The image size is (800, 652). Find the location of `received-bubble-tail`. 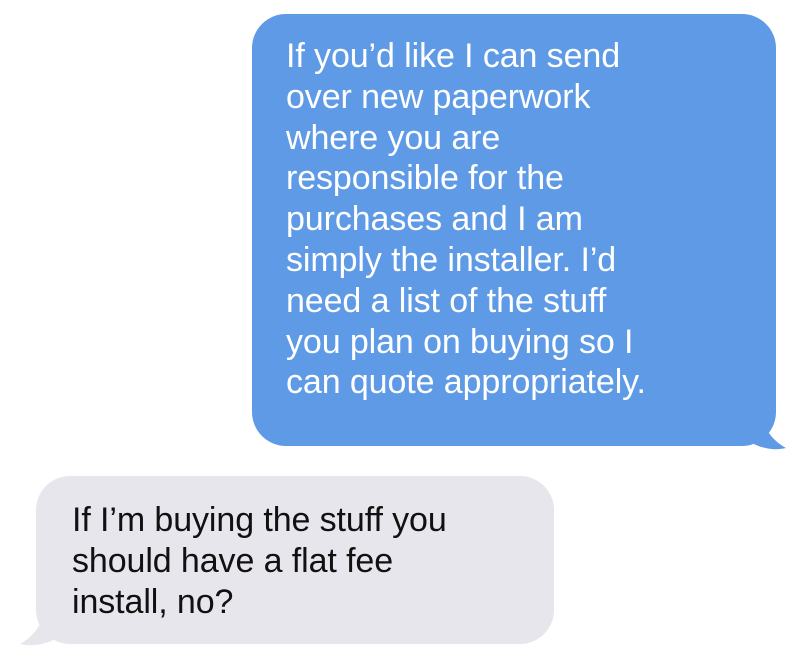

received-bubble-tail is located at coordinates (44, 621).